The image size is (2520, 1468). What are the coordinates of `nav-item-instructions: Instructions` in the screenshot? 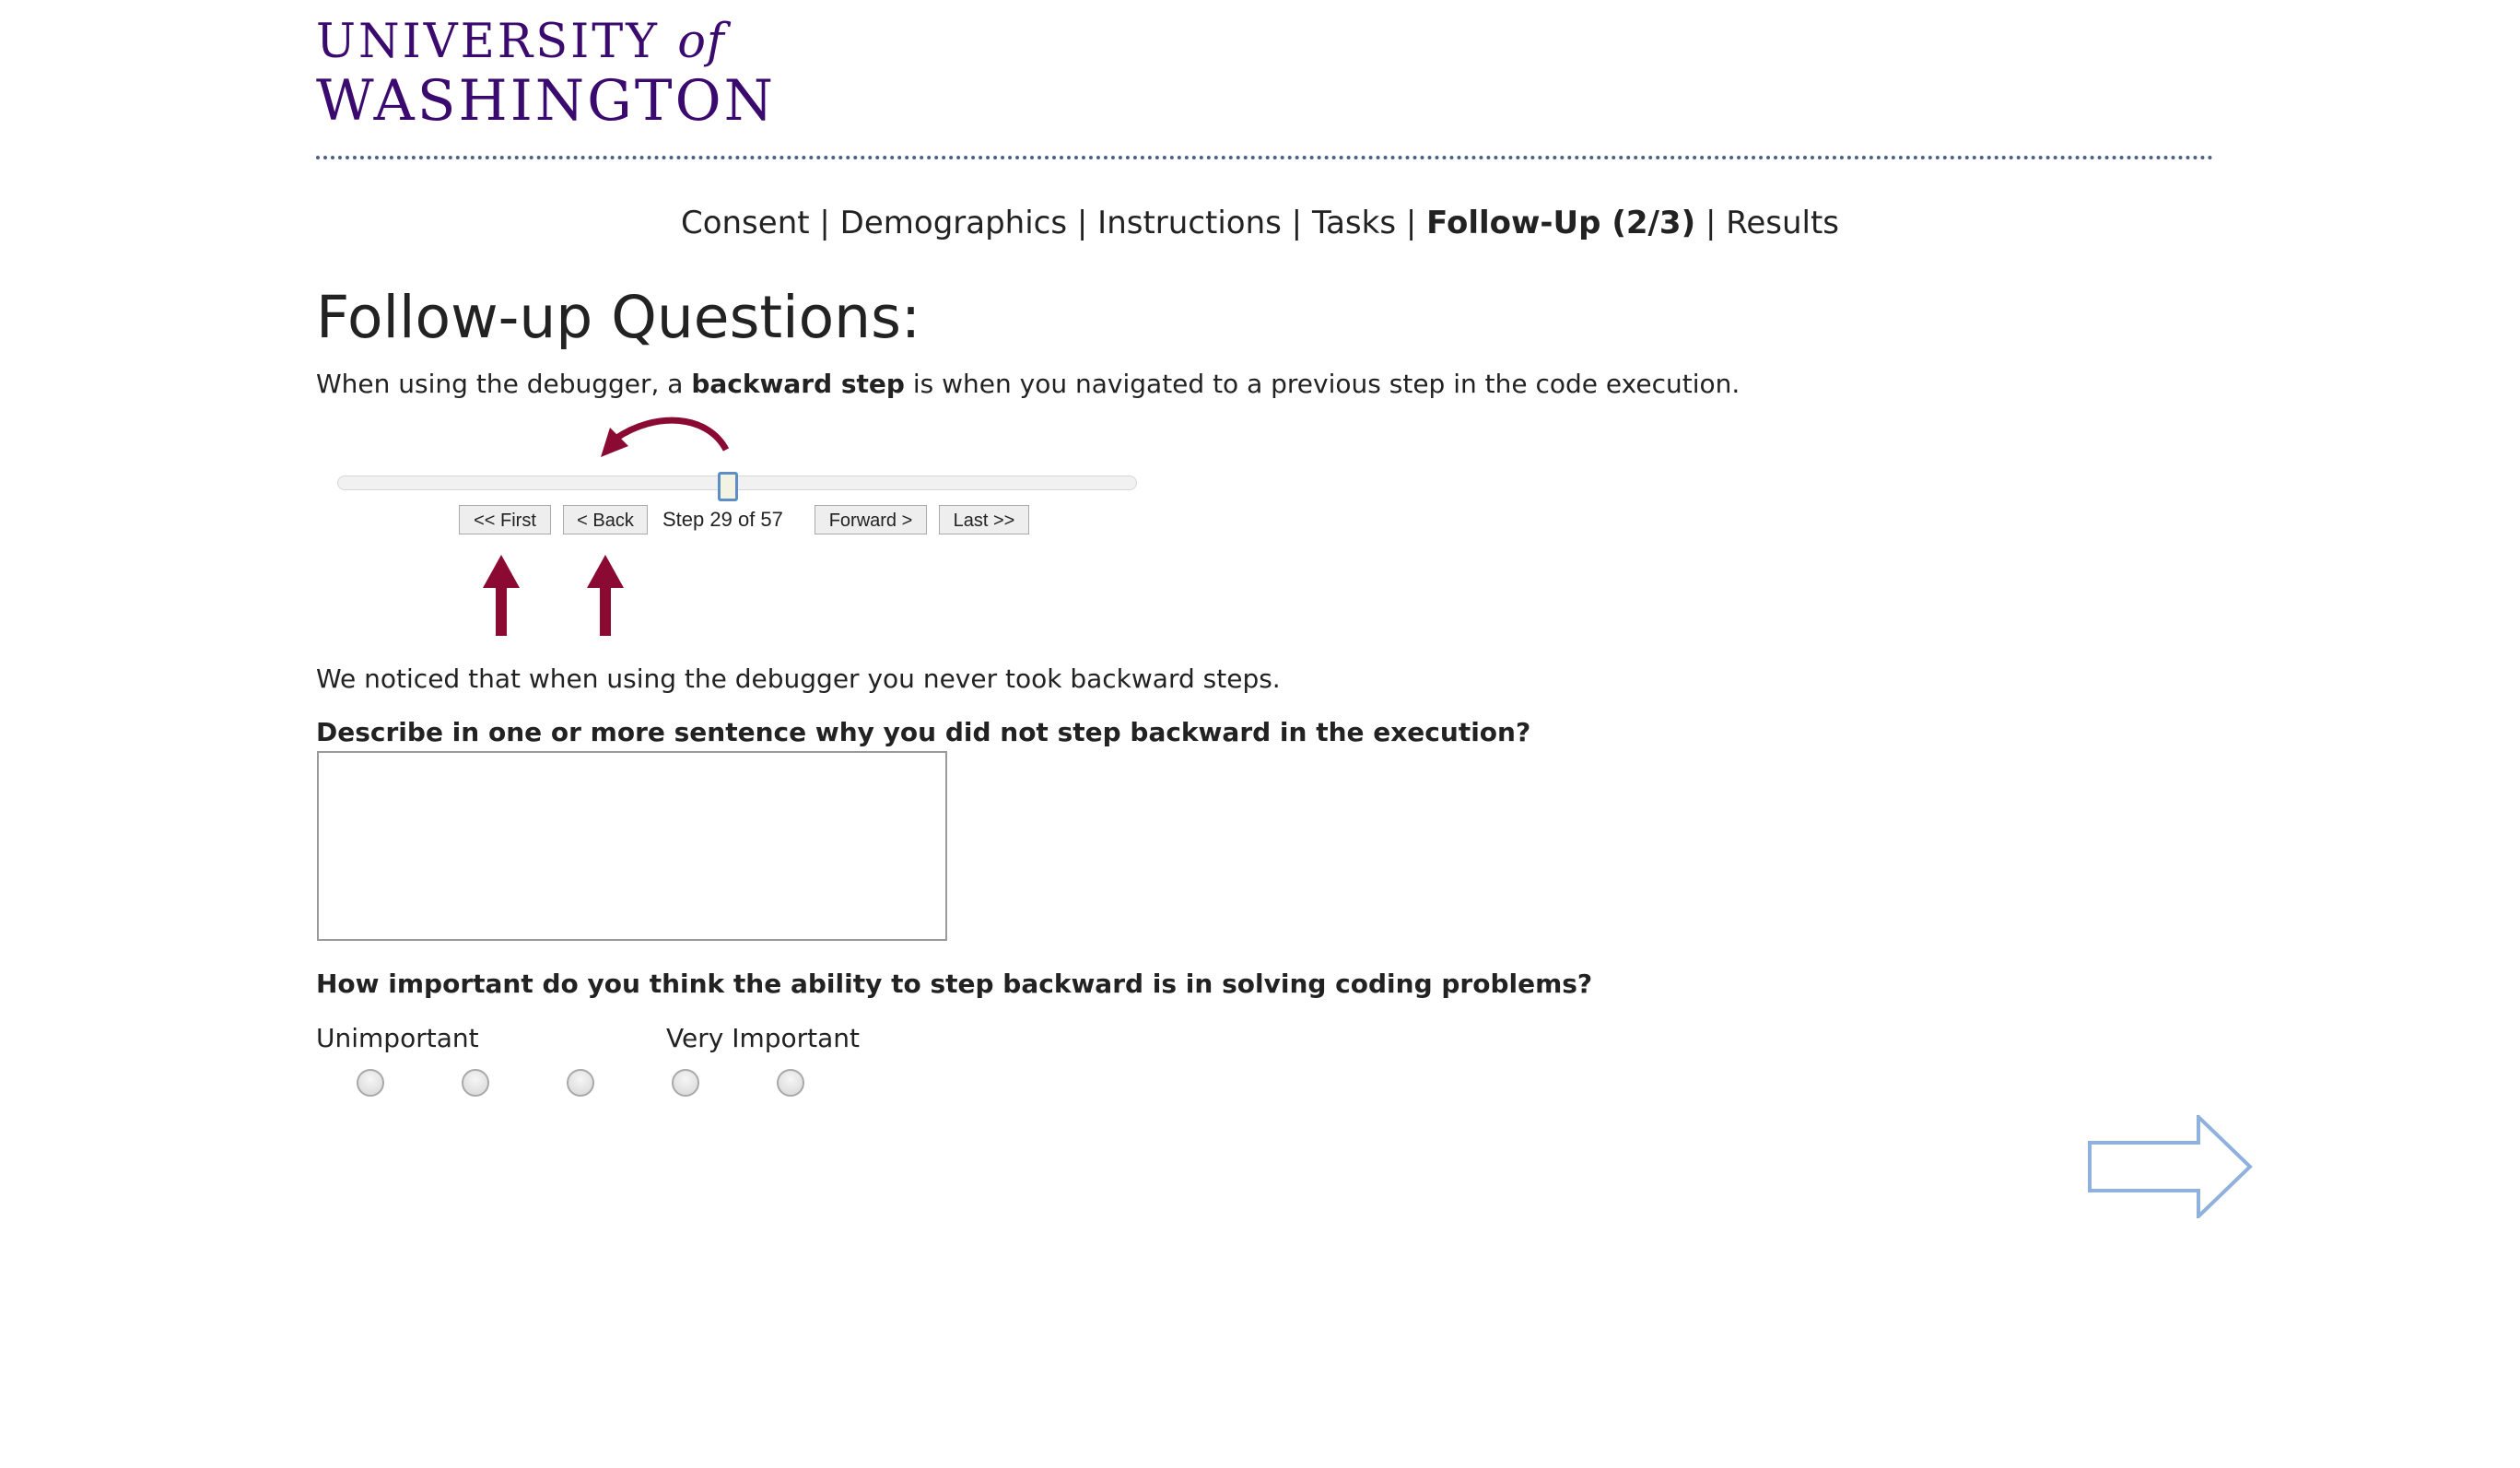 It's located at (1189, 223).